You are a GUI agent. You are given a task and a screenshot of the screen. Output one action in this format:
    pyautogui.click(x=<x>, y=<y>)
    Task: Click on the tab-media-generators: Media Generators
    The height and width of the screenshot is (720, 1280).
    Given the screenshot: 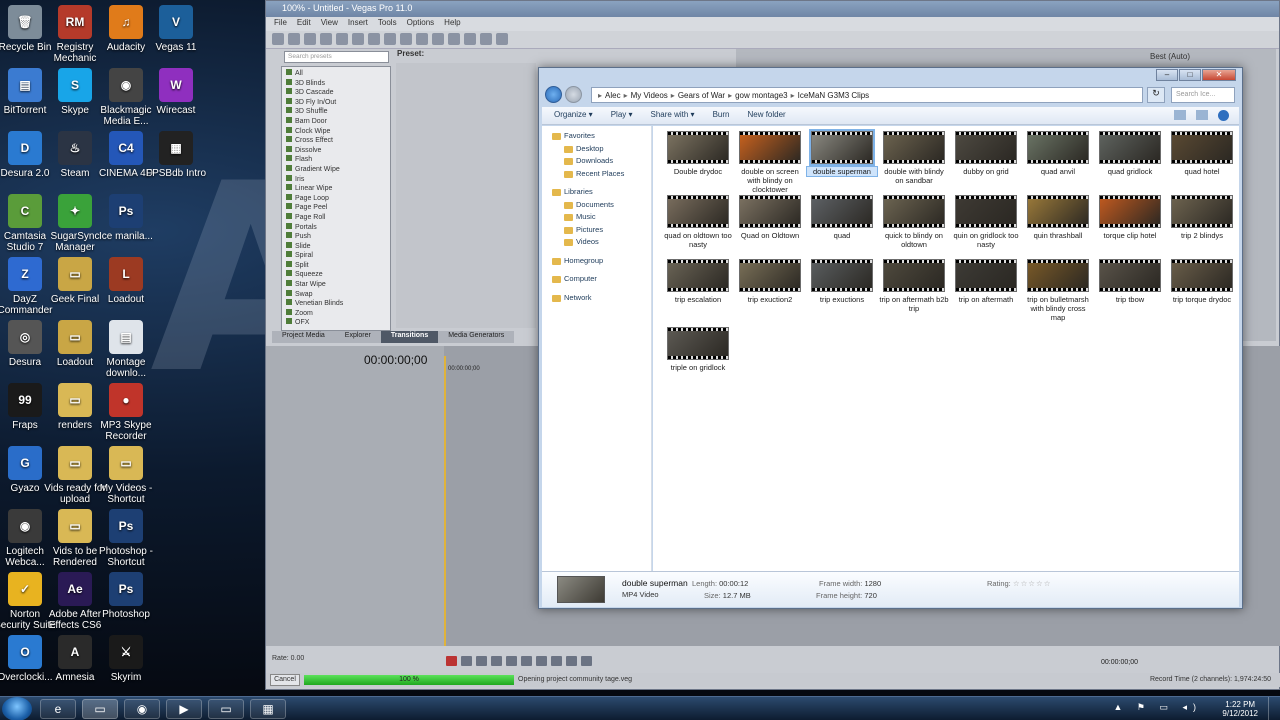 What is the action you would take?
    pyautogui.click(x=476, y=337)
    